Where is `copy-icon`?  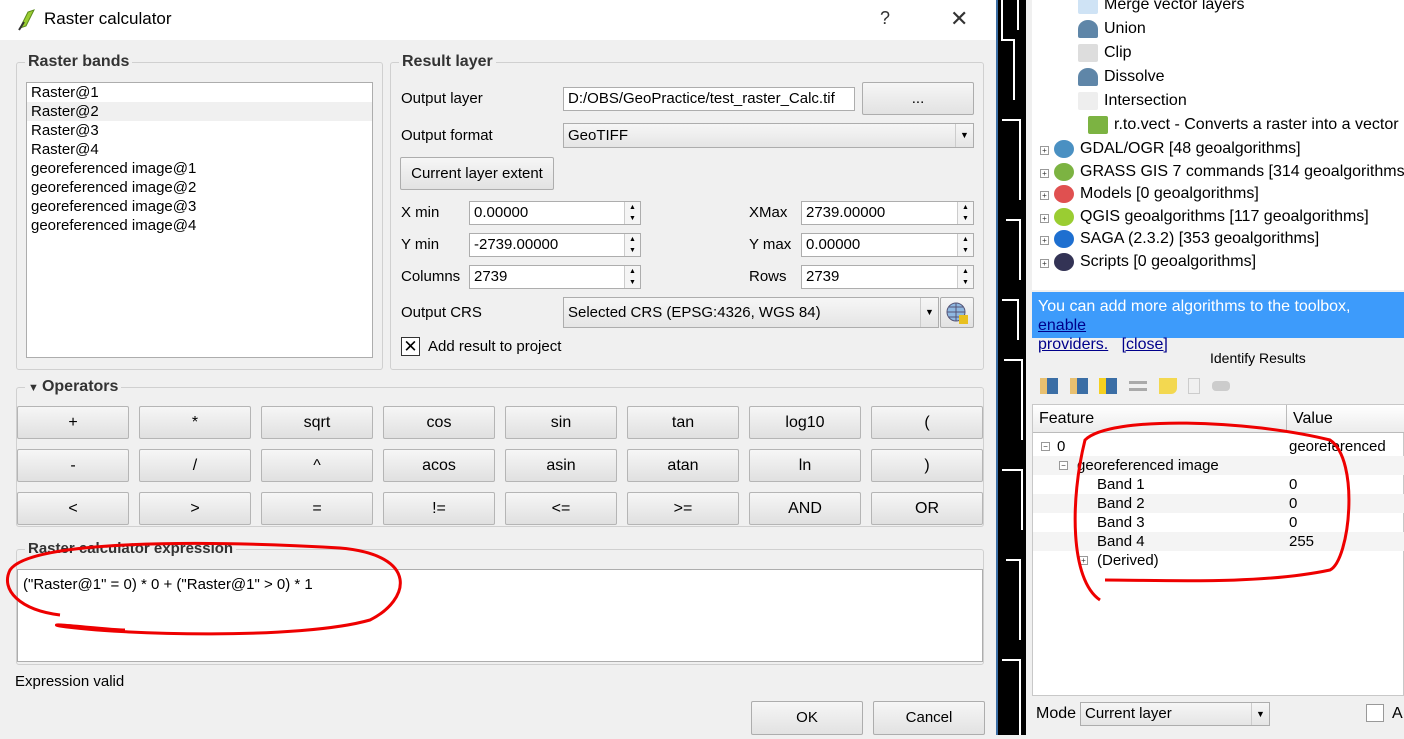
copy-icon is located at coordinates (1194, 385).